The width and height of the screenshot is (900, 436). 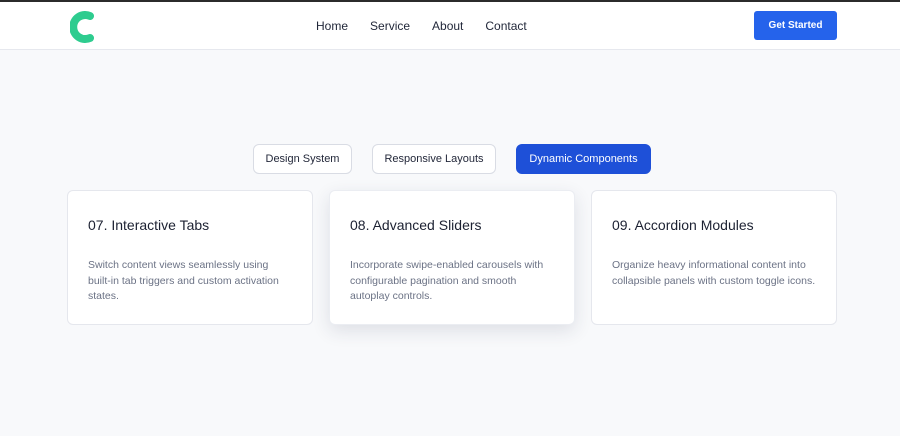 I want to click on nav-service-link: Service, so click(x=390, y=26).